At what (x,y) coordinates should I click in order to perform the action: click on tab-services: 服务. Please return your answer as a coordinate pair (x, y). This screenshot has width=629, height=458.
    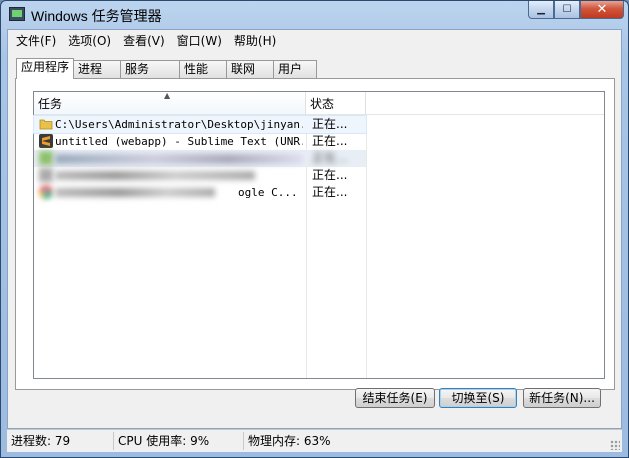
    Looking at the image, I should click on (150, 69).